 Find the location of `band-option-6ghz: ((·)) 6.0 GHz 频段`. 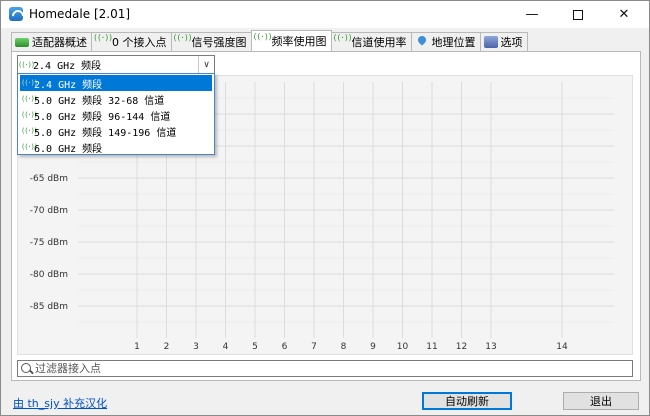

band-option-6ghz: ((·)) 6.0 GHz 频段 is located at coordinates (116, 147).